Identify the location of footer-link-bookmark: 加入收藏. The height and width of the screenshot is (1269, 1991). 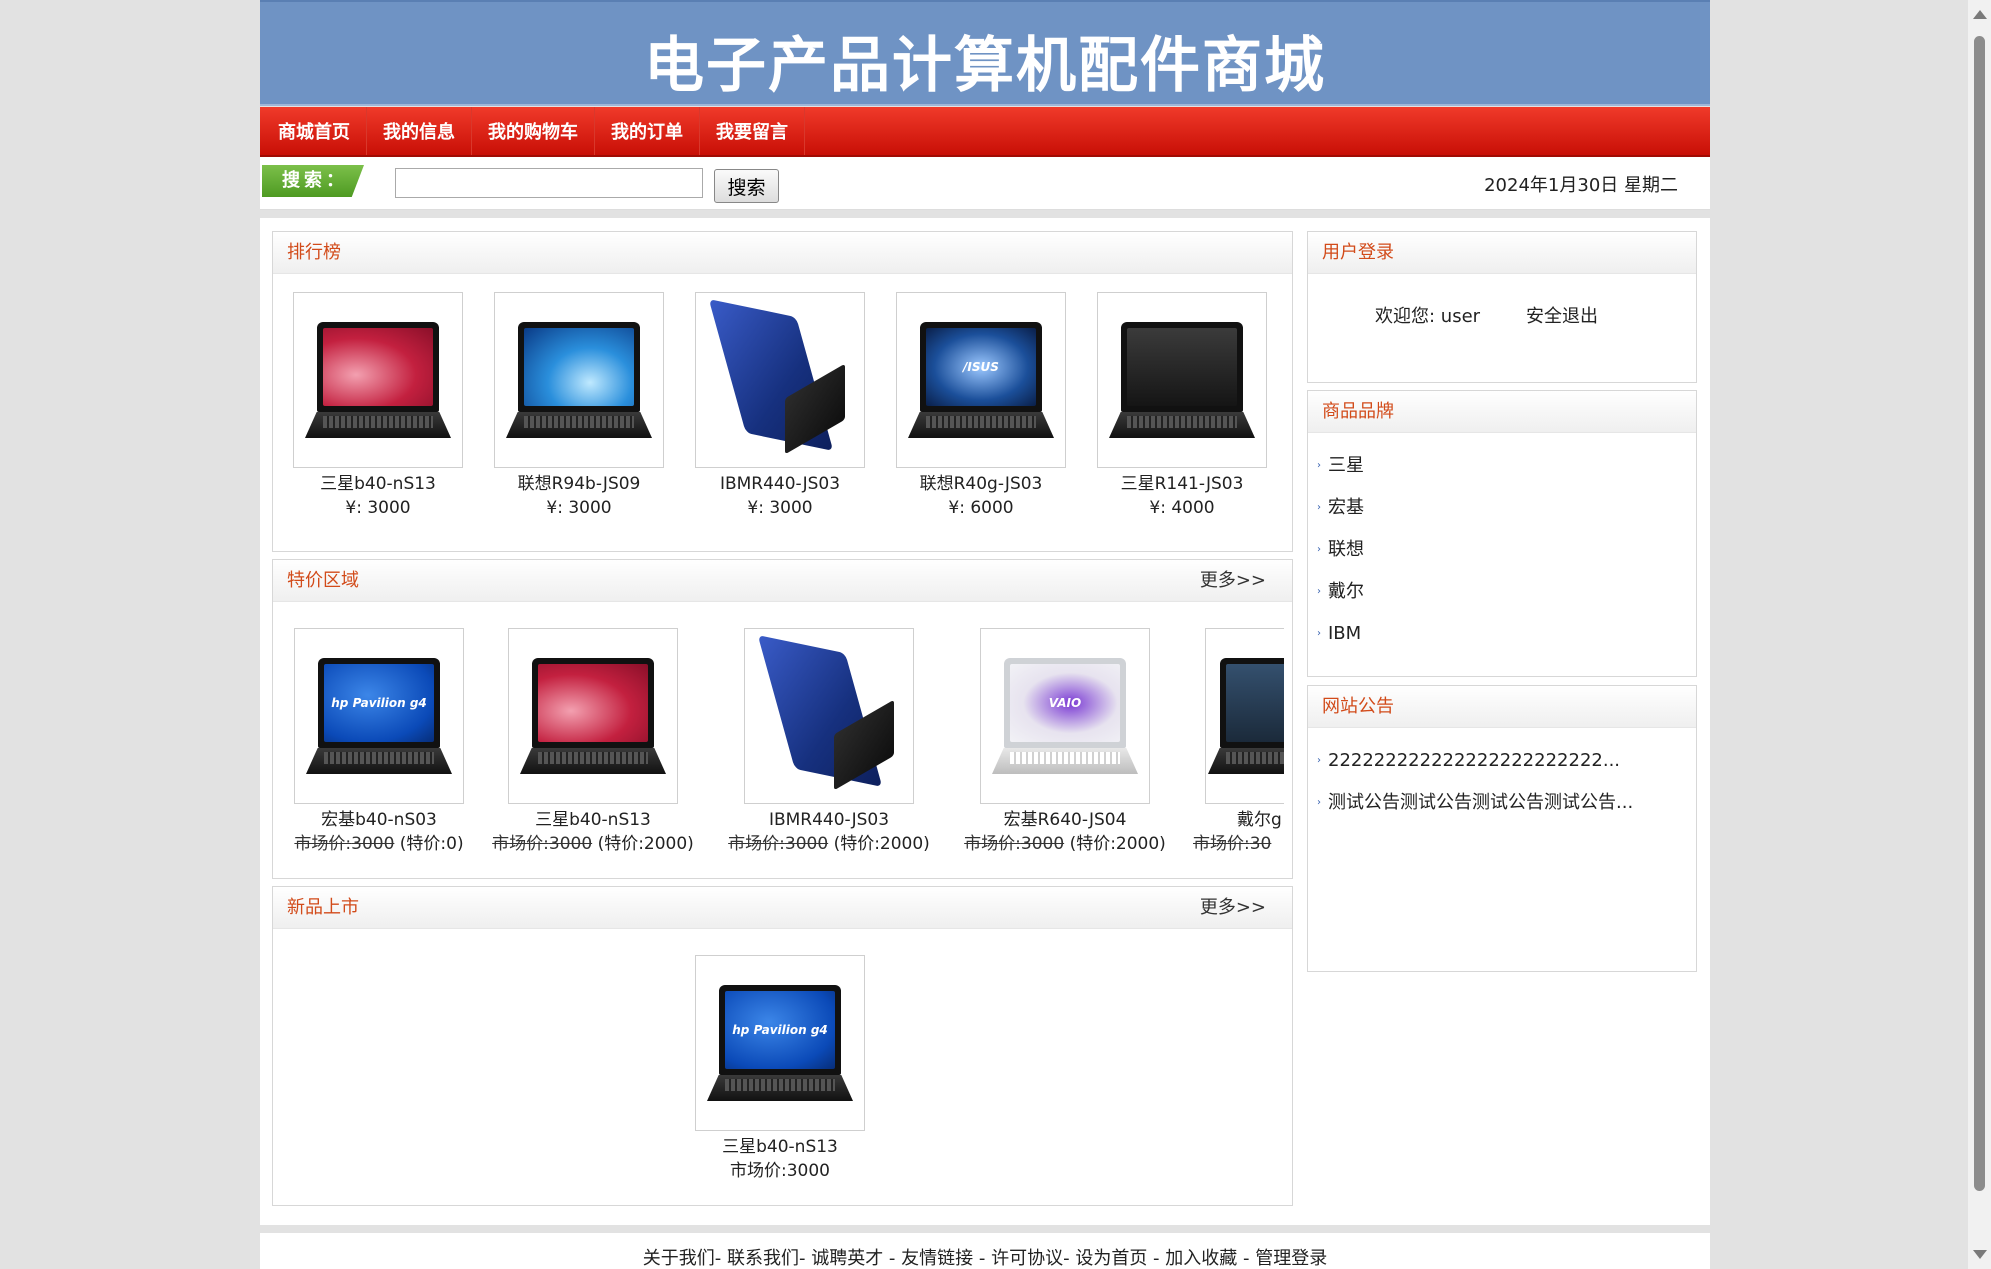
(1201, 1258).